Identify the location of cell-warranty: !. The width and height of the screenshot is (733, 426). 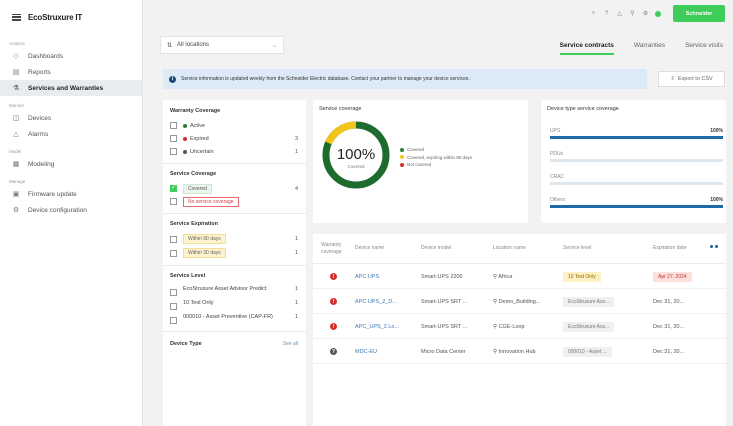
(334, 276).